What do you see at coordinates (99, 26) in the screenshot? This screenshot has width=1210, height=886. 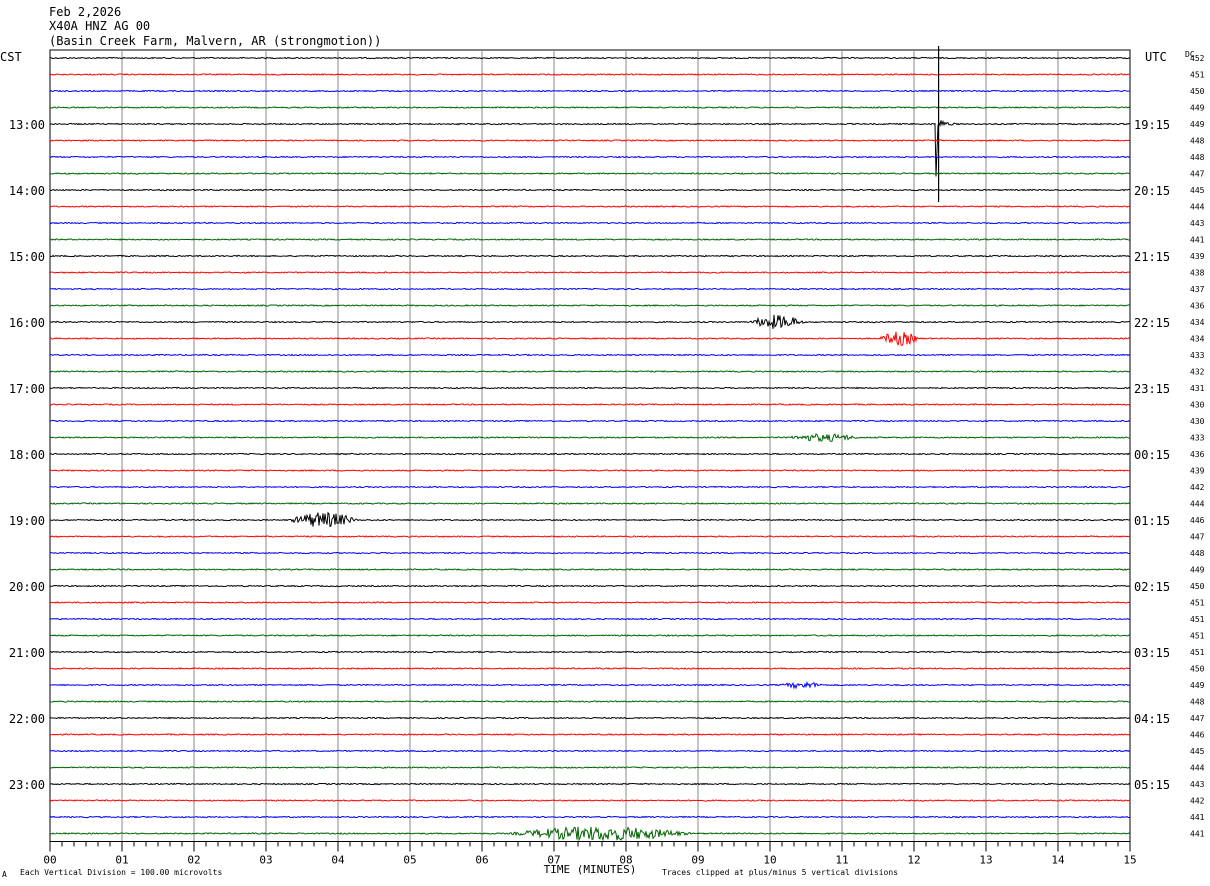 I see `header-station: X40A HNZ AG 00` at bounding box center [99, 26].